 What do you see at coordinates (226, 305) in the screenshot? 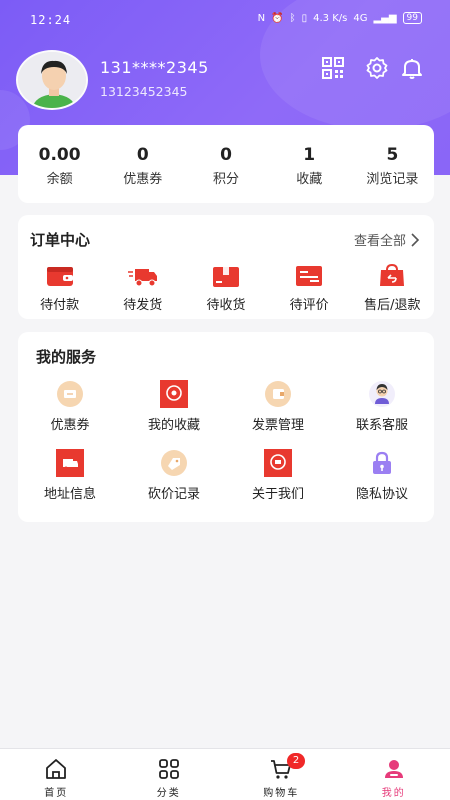
I see `order-item-label: 待收货` at bounding box center [226, 305].